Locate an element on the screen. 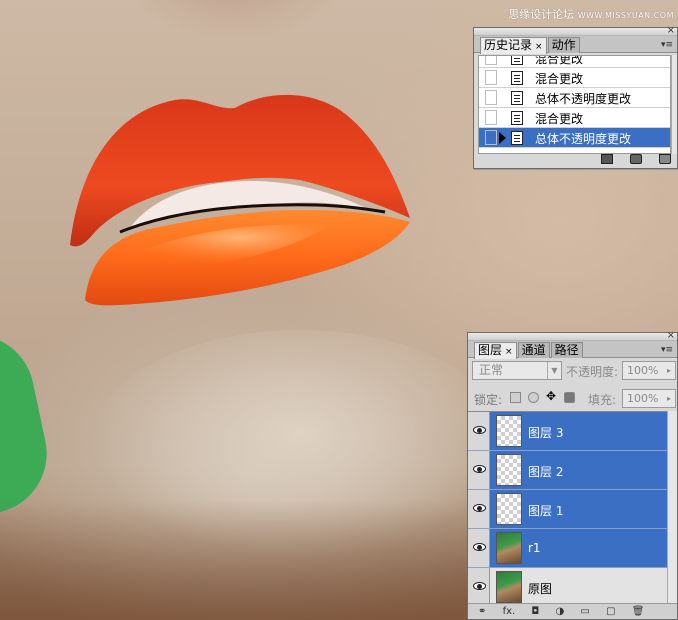 The height and width of the screenshot is (620, 678). layer-row: 图层 1 is located at coordinates (568, 509).